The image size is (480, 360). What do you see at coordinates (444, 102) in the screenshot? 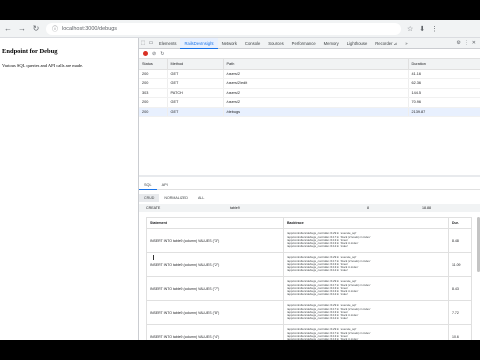
I see `request-duration: 70.96` at bounding box center [444, 102].